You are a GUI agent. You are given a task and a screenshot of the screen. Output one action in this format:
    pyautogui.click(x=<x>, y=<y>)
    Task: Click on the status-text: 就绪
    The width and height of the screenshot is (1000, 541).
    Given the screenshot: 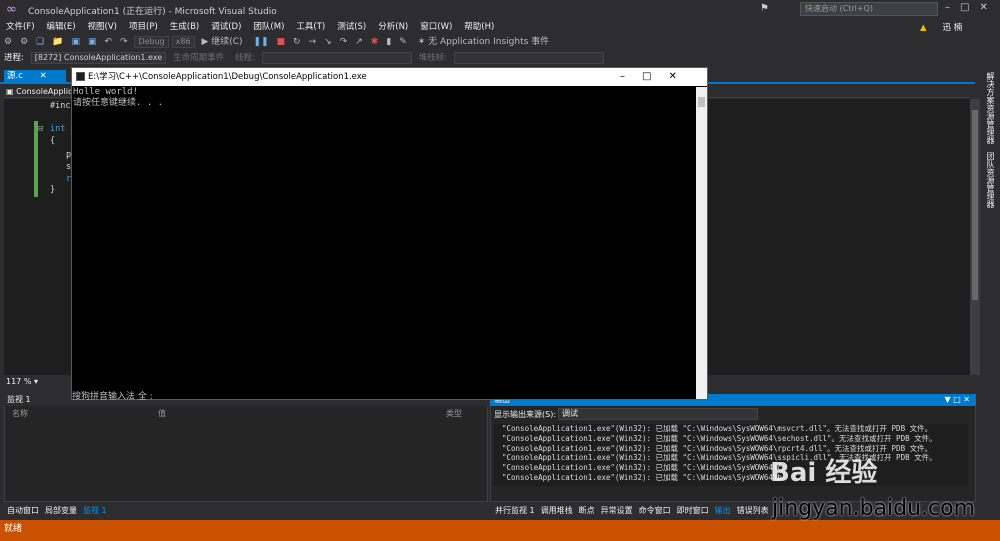 What is the action you would take?
    pyautogui.click(x=13, y=529)
    